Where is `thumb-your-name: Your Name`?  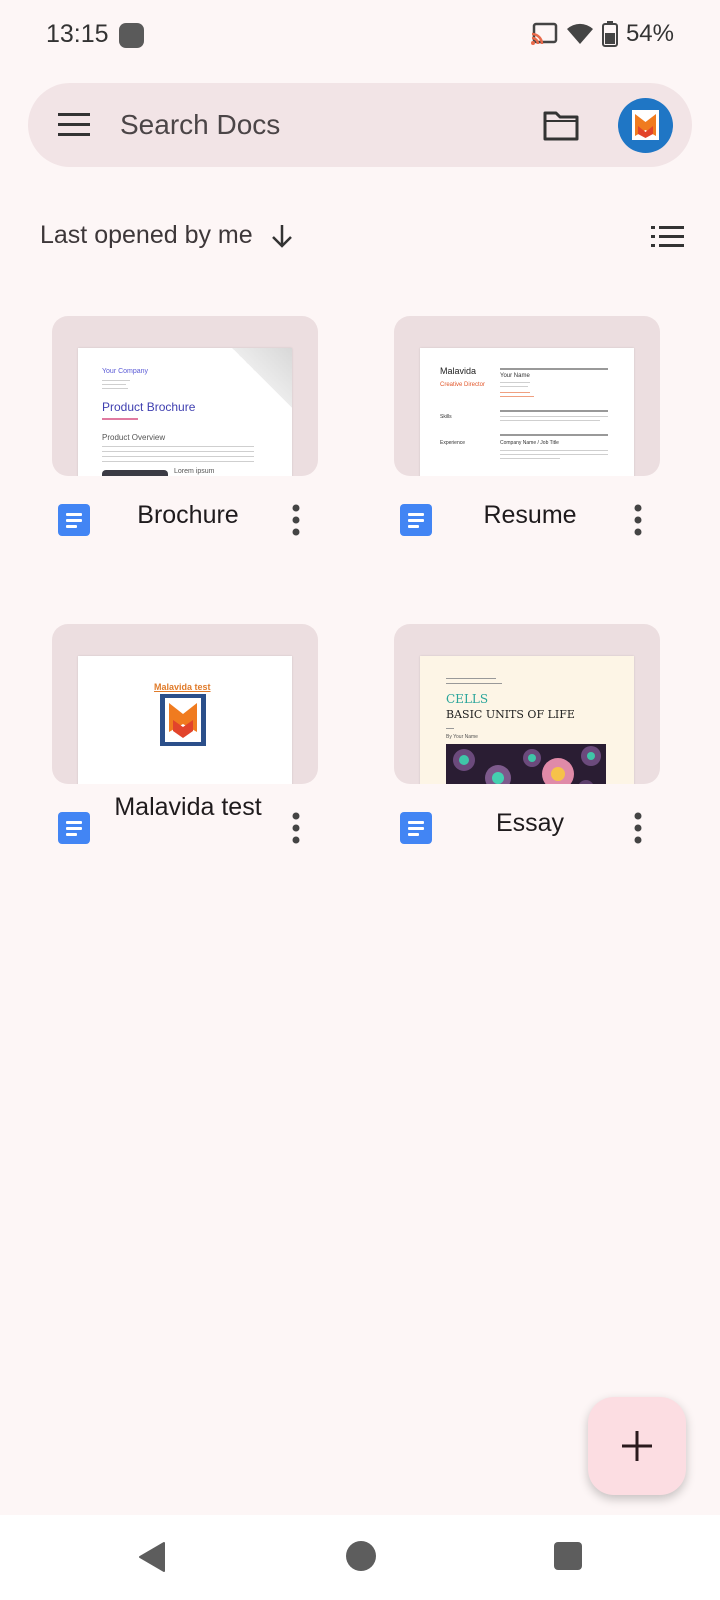 thumb-your-name: Your Name is located at coordinates (515, 376).